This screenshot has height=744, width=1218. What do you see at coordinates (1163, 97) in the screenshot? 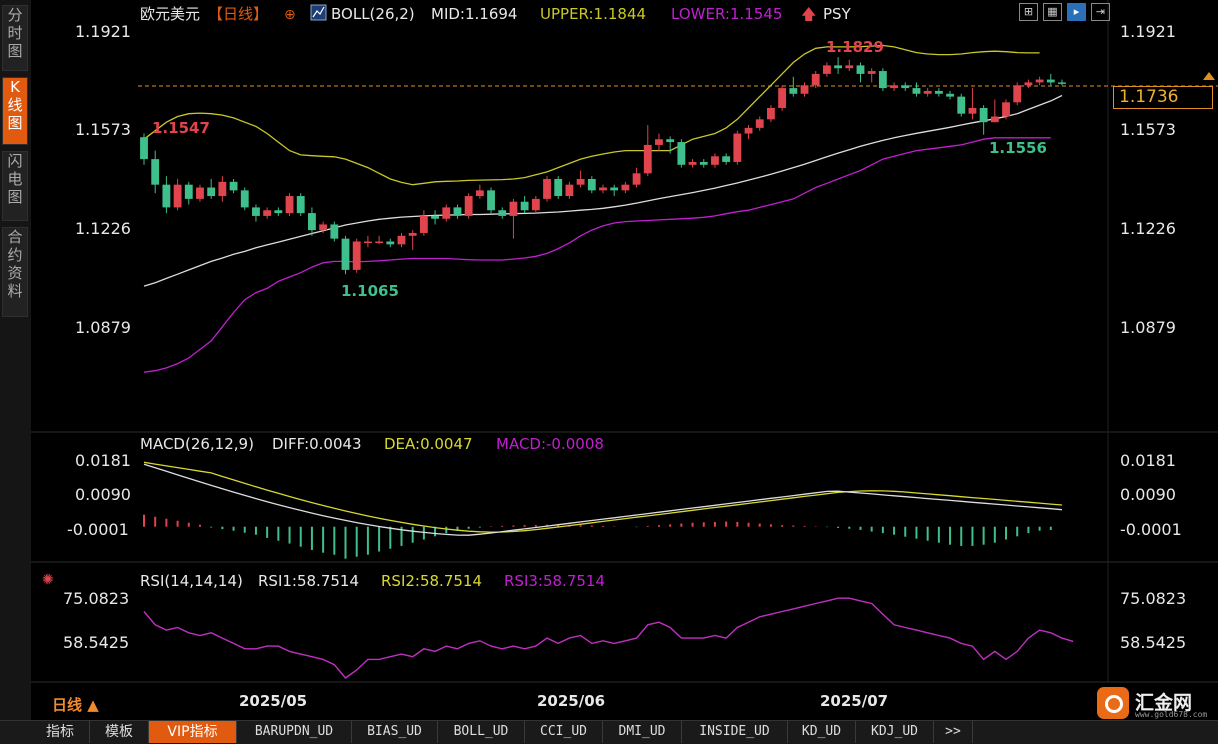
I see `current-price-badge: 1.1736` at bounding box center [1163, 97].